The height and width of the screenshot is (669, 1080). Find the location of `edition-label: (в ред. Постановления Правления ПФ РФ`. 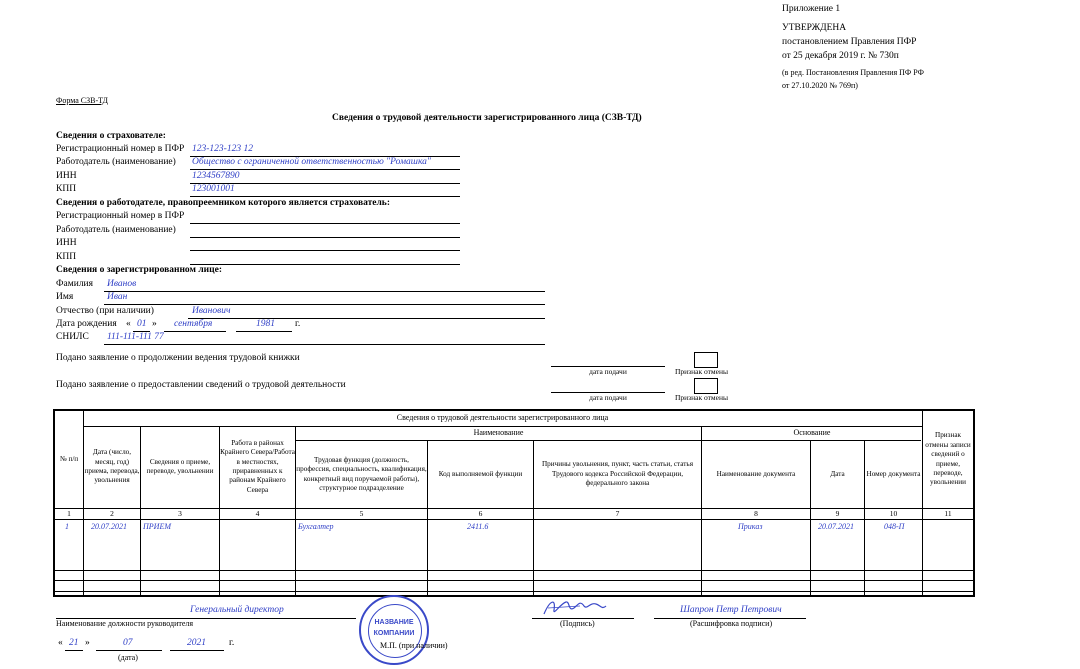

edition-label: (в ред. Постановления Правления ПФ РФ is located at coordinates (853, 72).